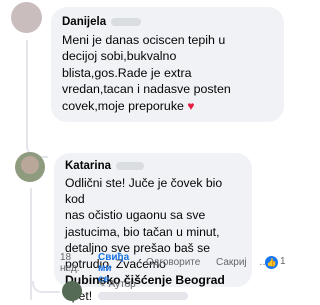  What do you see at coordinates (84, 22) in the screenshot?
I see `author-name: Danijela` at bounding box center [84, 22].